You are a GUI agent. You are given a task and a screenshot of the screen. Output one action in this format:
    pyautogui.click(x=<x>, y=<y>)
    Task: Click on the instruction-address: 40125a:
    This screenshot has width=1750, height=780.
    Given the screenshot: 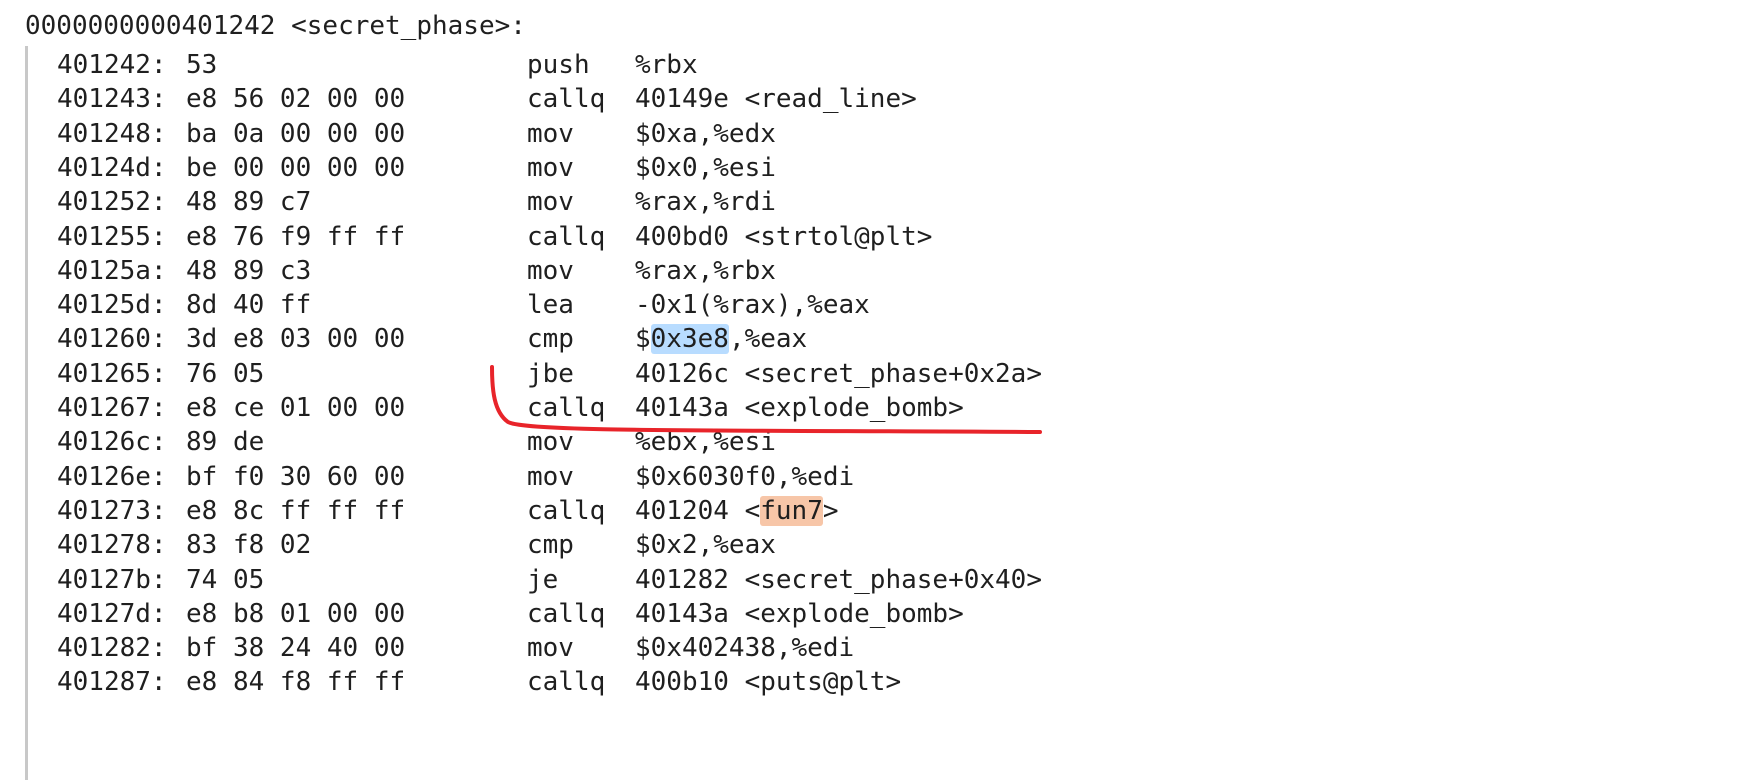 What is the action you would take?
    pyautogui.click(x=112, y=270)
    